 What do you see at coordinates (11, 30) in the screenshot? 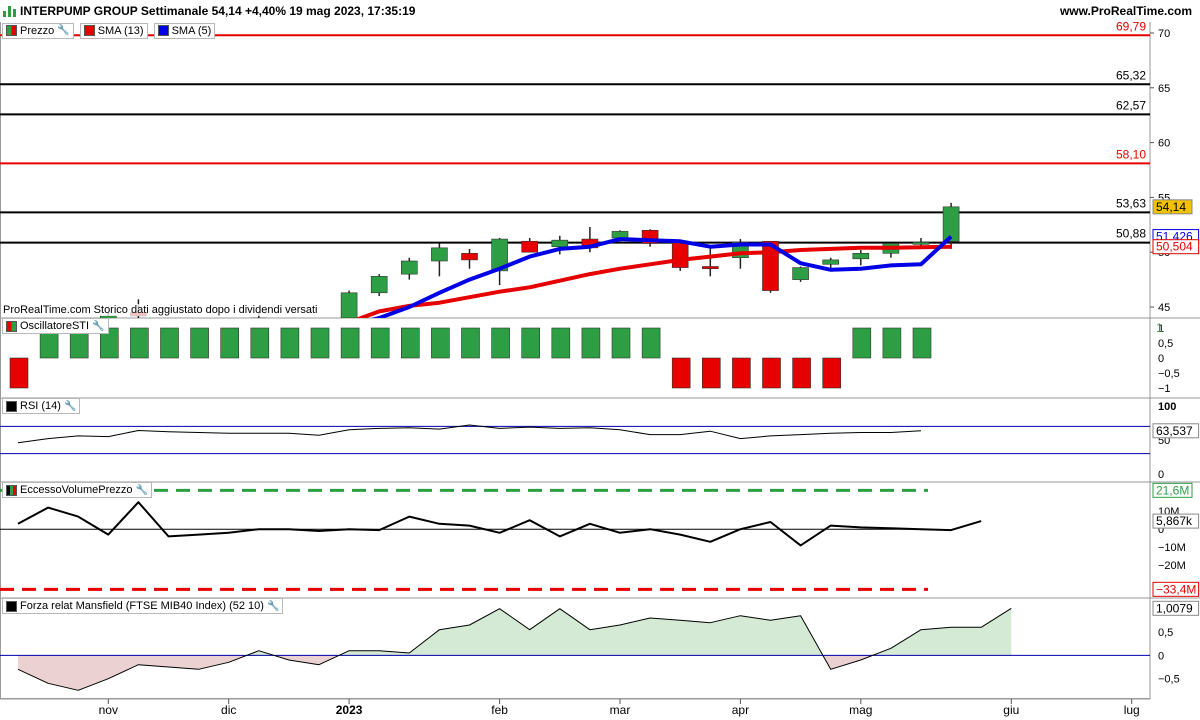
I see `price-swatch` at bounding box center [11, 30].